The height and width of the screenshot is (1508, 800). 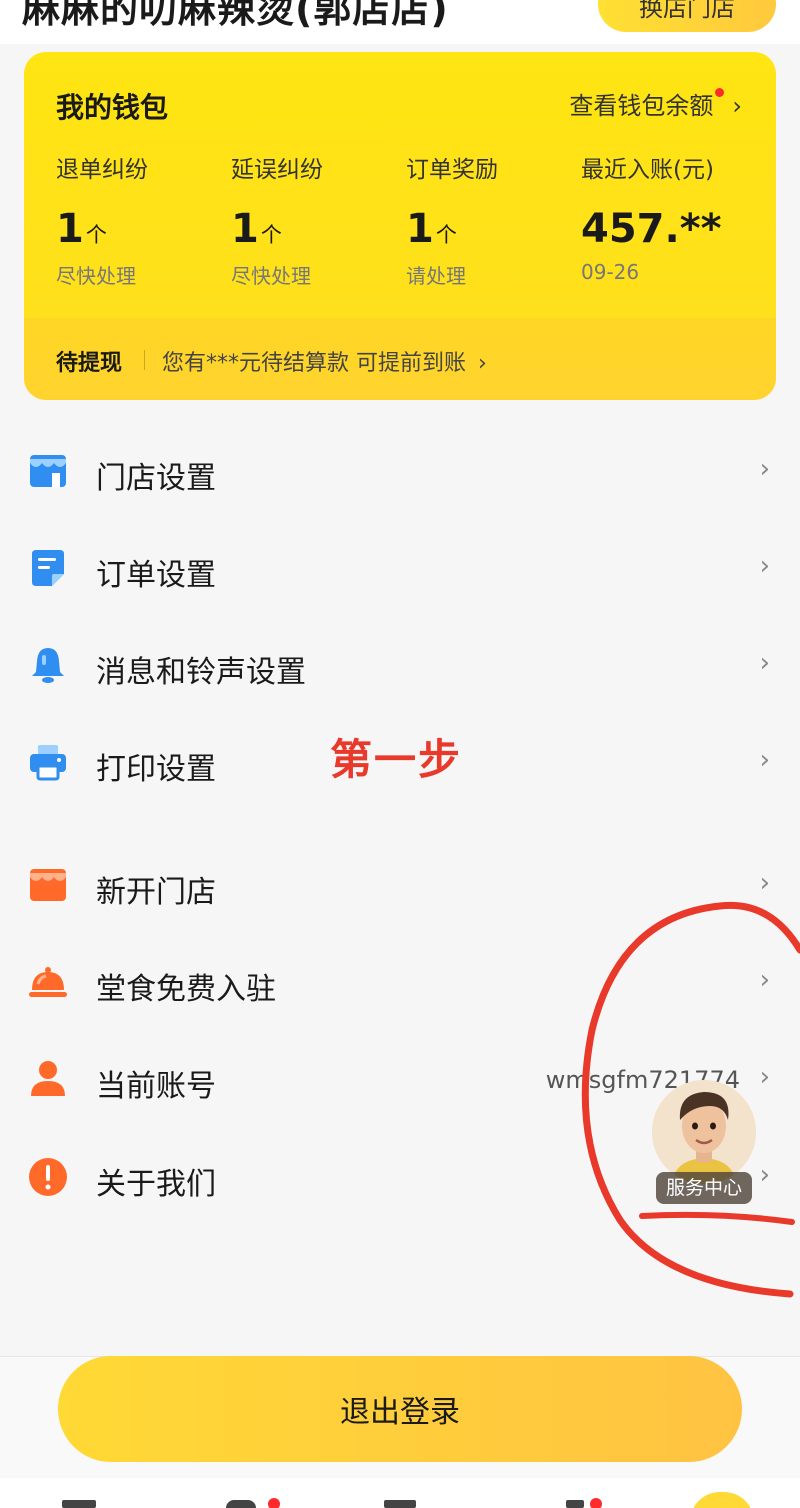 I want to click on view-balance-link: 查看钱包余额 ›, so click(x=655, y=103).